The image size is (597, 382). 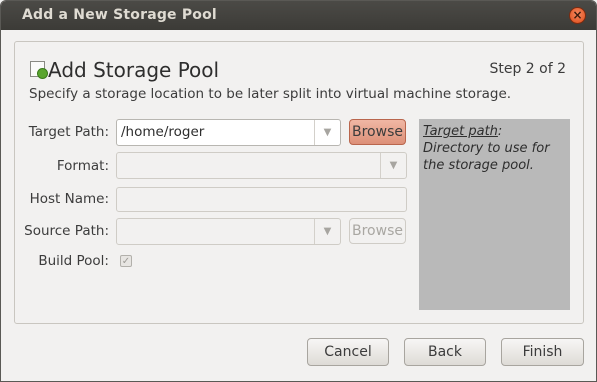 I want to click on target-path-label: Target Path:, so click(x=68, y=132).